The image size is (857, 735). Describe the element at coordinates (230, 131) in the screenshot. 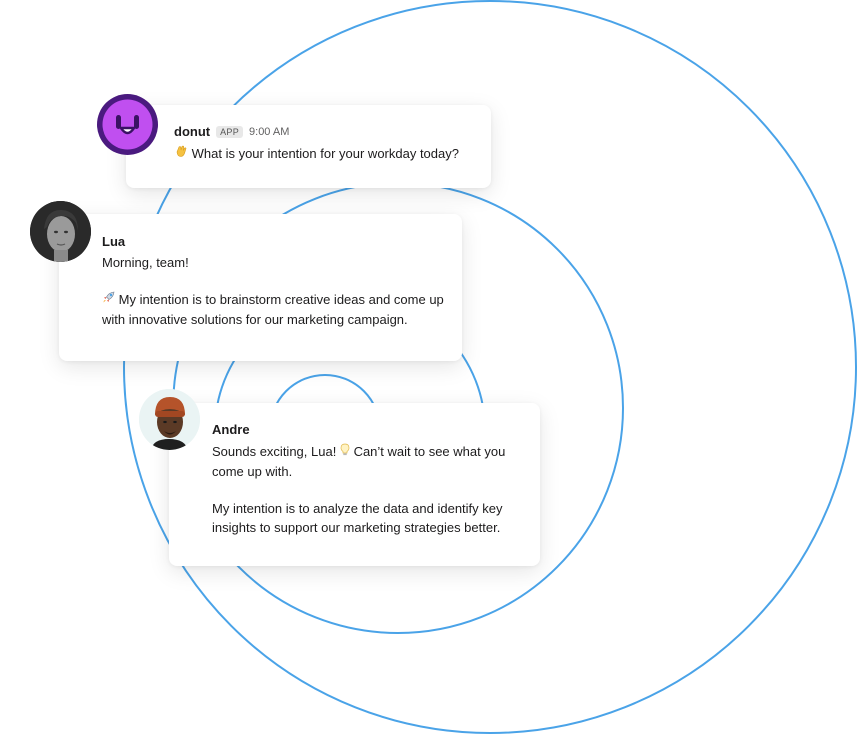

I see `app-badge: APP` at that location.